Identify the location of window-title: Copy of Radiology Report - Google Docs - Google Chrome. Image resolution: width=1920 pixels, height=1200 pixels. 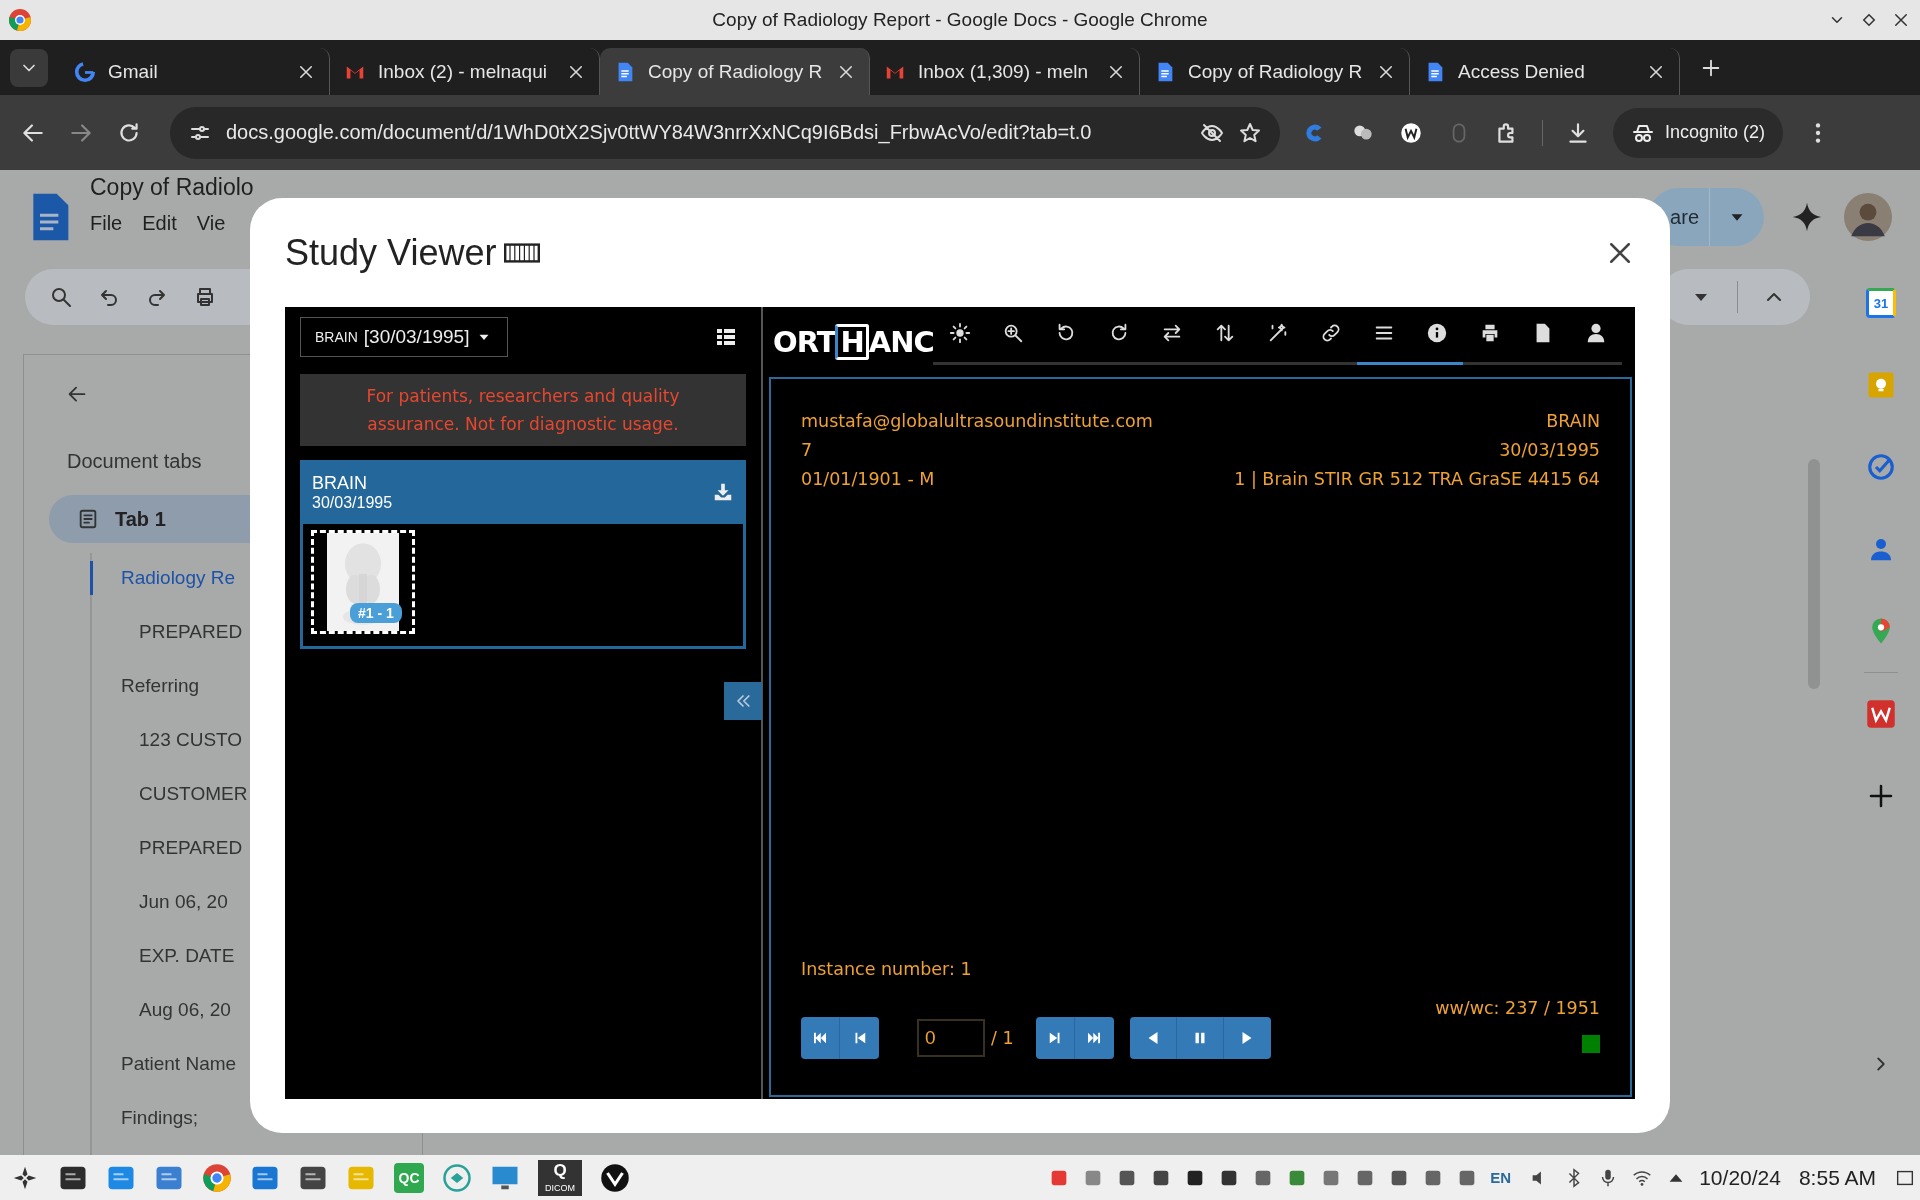
(960, 20).